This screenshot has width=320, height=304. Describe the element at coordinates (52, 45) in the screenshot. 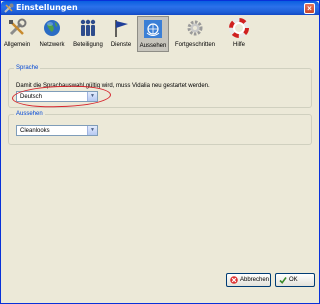

I see `tab-netzwerk-label: Netzwerk` at that location.